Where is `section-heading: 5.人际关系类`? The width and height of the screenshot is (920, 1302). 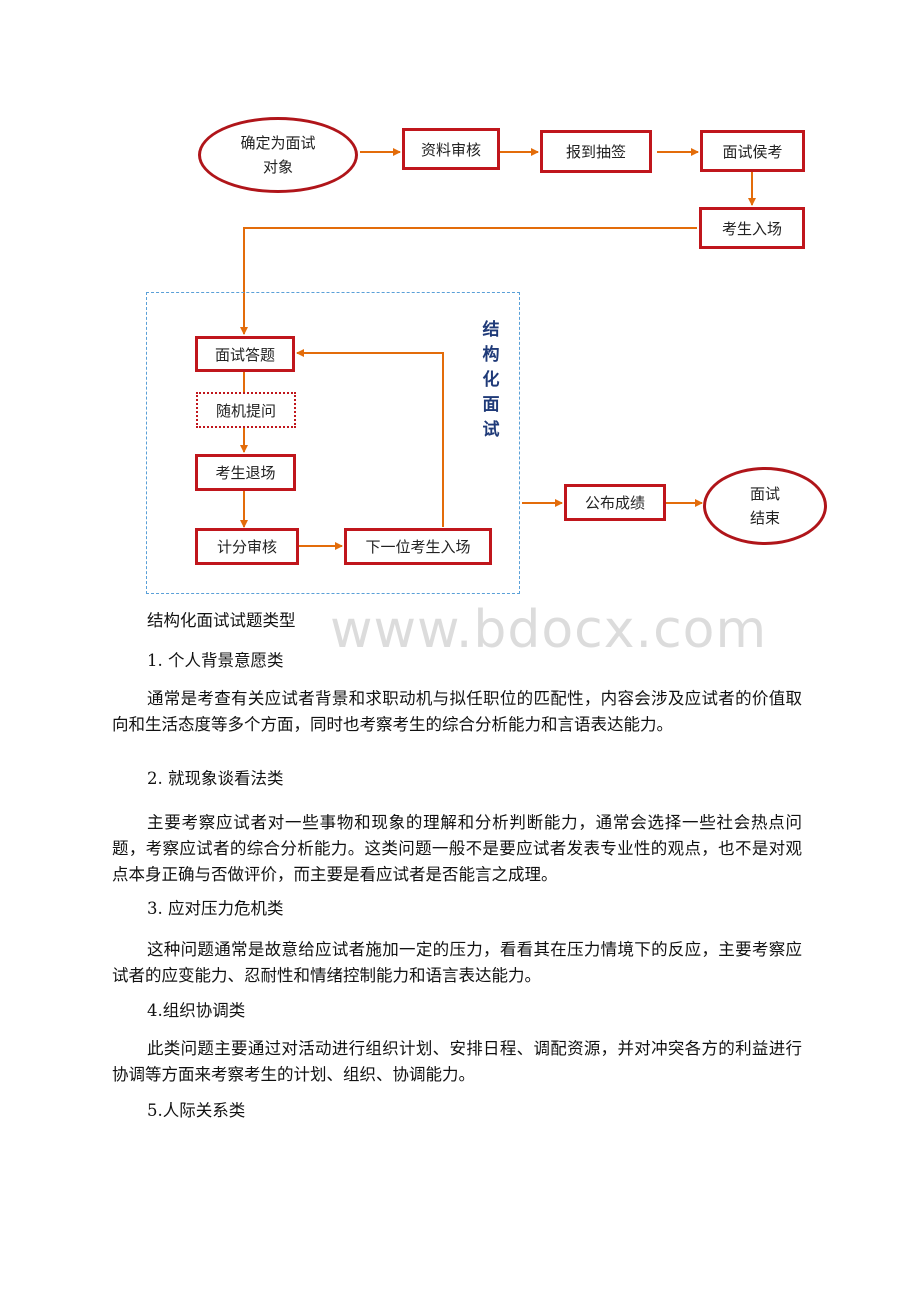
section-heading: 5.人际关系类 is located at coordinates (196, 1110).